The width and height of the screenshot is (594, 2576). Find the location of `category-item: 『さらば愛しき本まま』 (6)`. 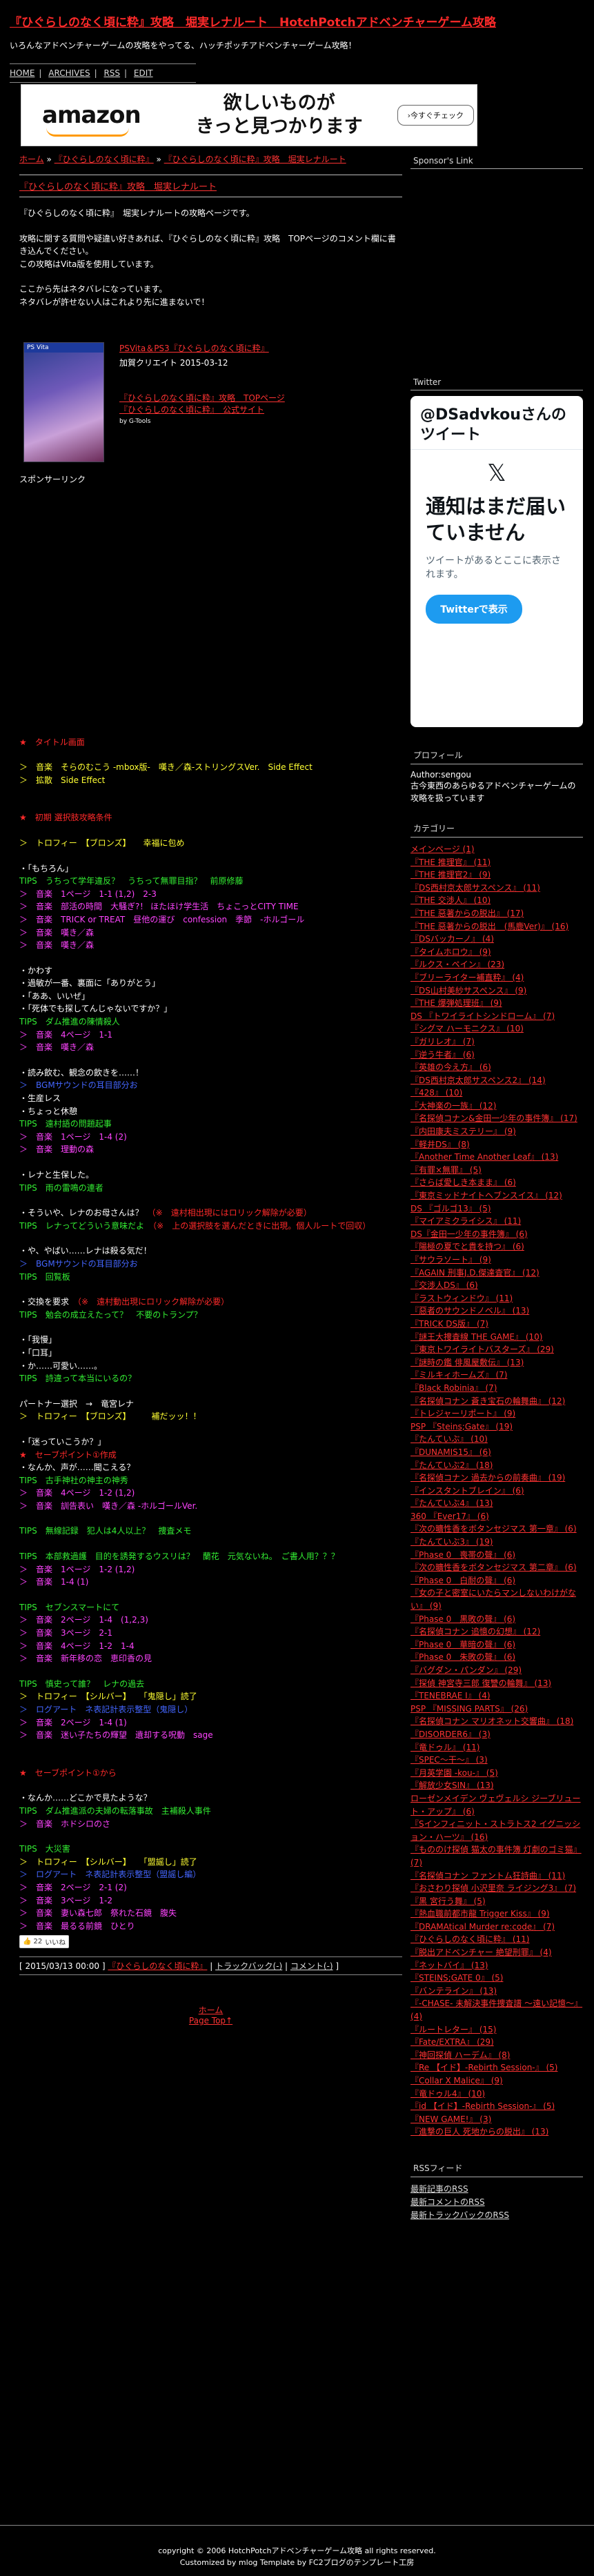

category-item: 『さらば愛しき本まま』 (6) is located at coordinates (496, 1182).